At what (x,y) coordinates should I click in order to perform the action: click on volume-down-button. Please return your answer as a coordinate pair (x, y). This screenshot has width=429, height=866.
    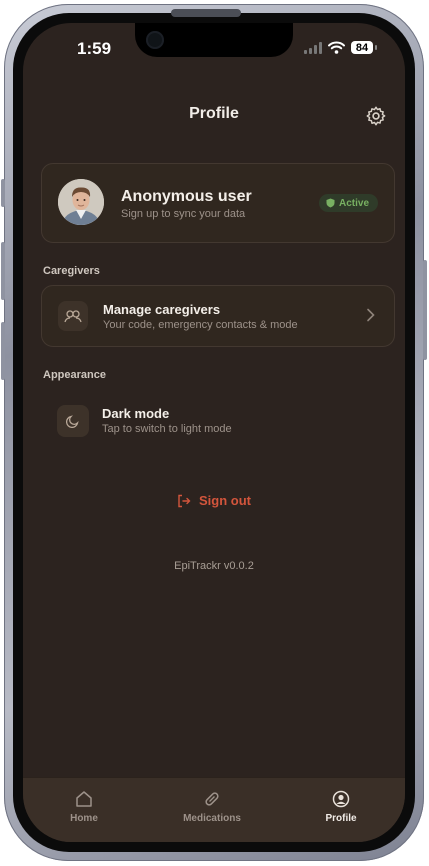
    Looking at the image, I should click on (3, 351).